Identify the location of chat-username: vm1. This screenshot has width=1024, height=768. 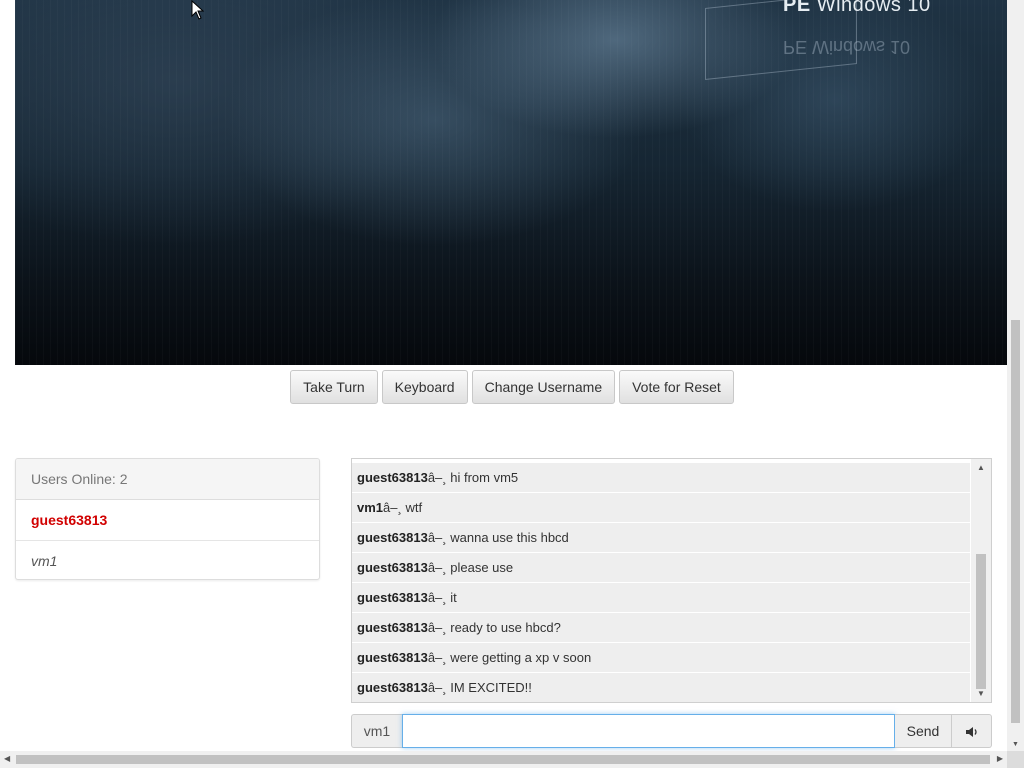
(370, 507).